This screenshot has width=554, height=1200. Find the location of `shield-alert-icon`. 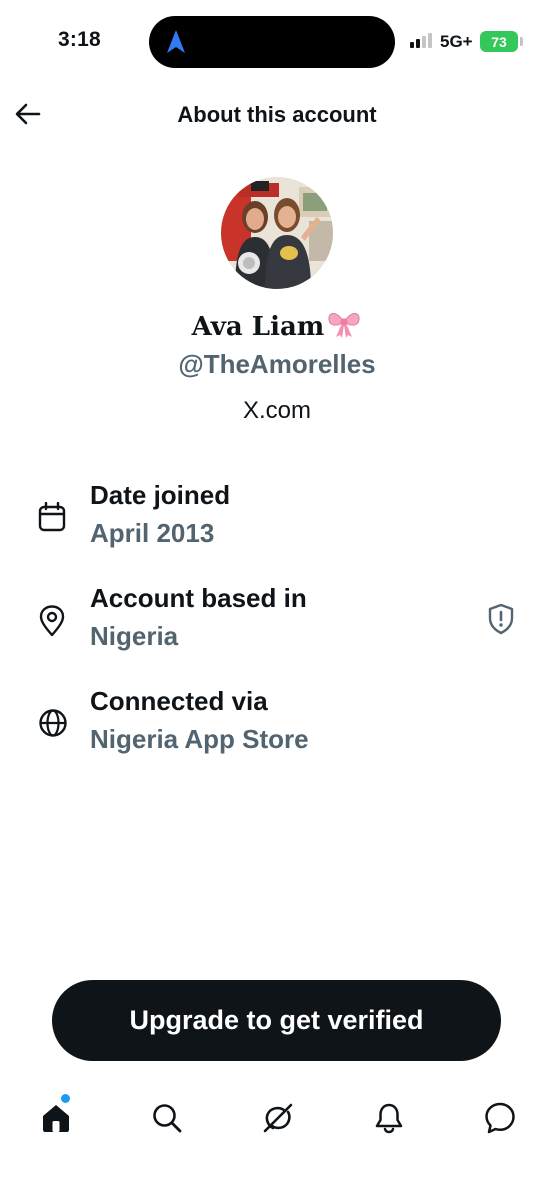

shield-alert-icon is located at coordinates (501, 619).